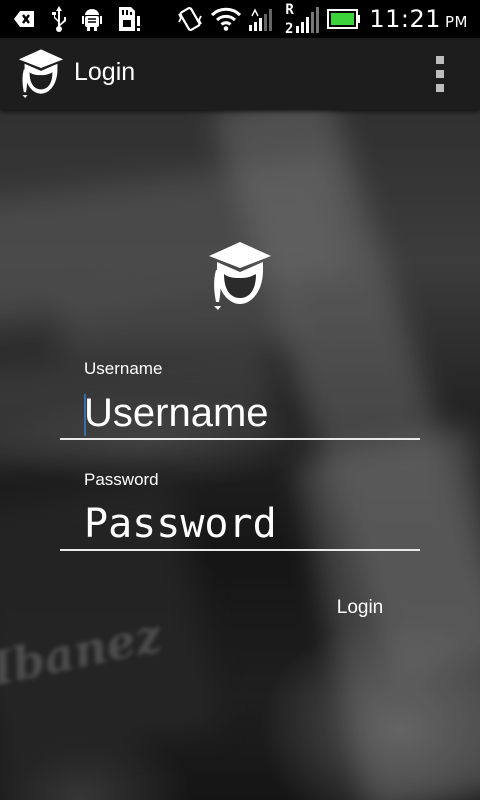  What do you see at coordinates (123, 368) in the screenshot?
I see `username-label: Username` at bounding box center [123, 368].